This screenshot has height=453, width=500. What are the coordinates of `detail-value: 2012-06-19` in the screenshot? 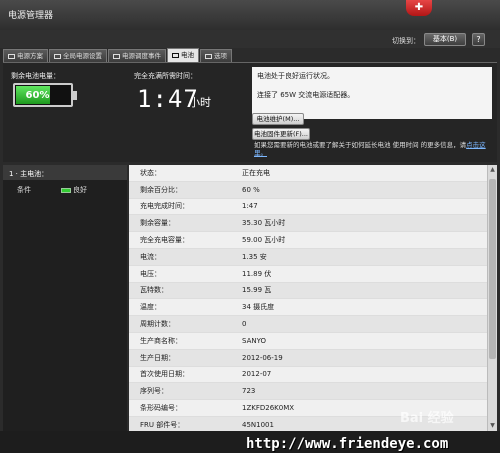 It's located at (262, 357).